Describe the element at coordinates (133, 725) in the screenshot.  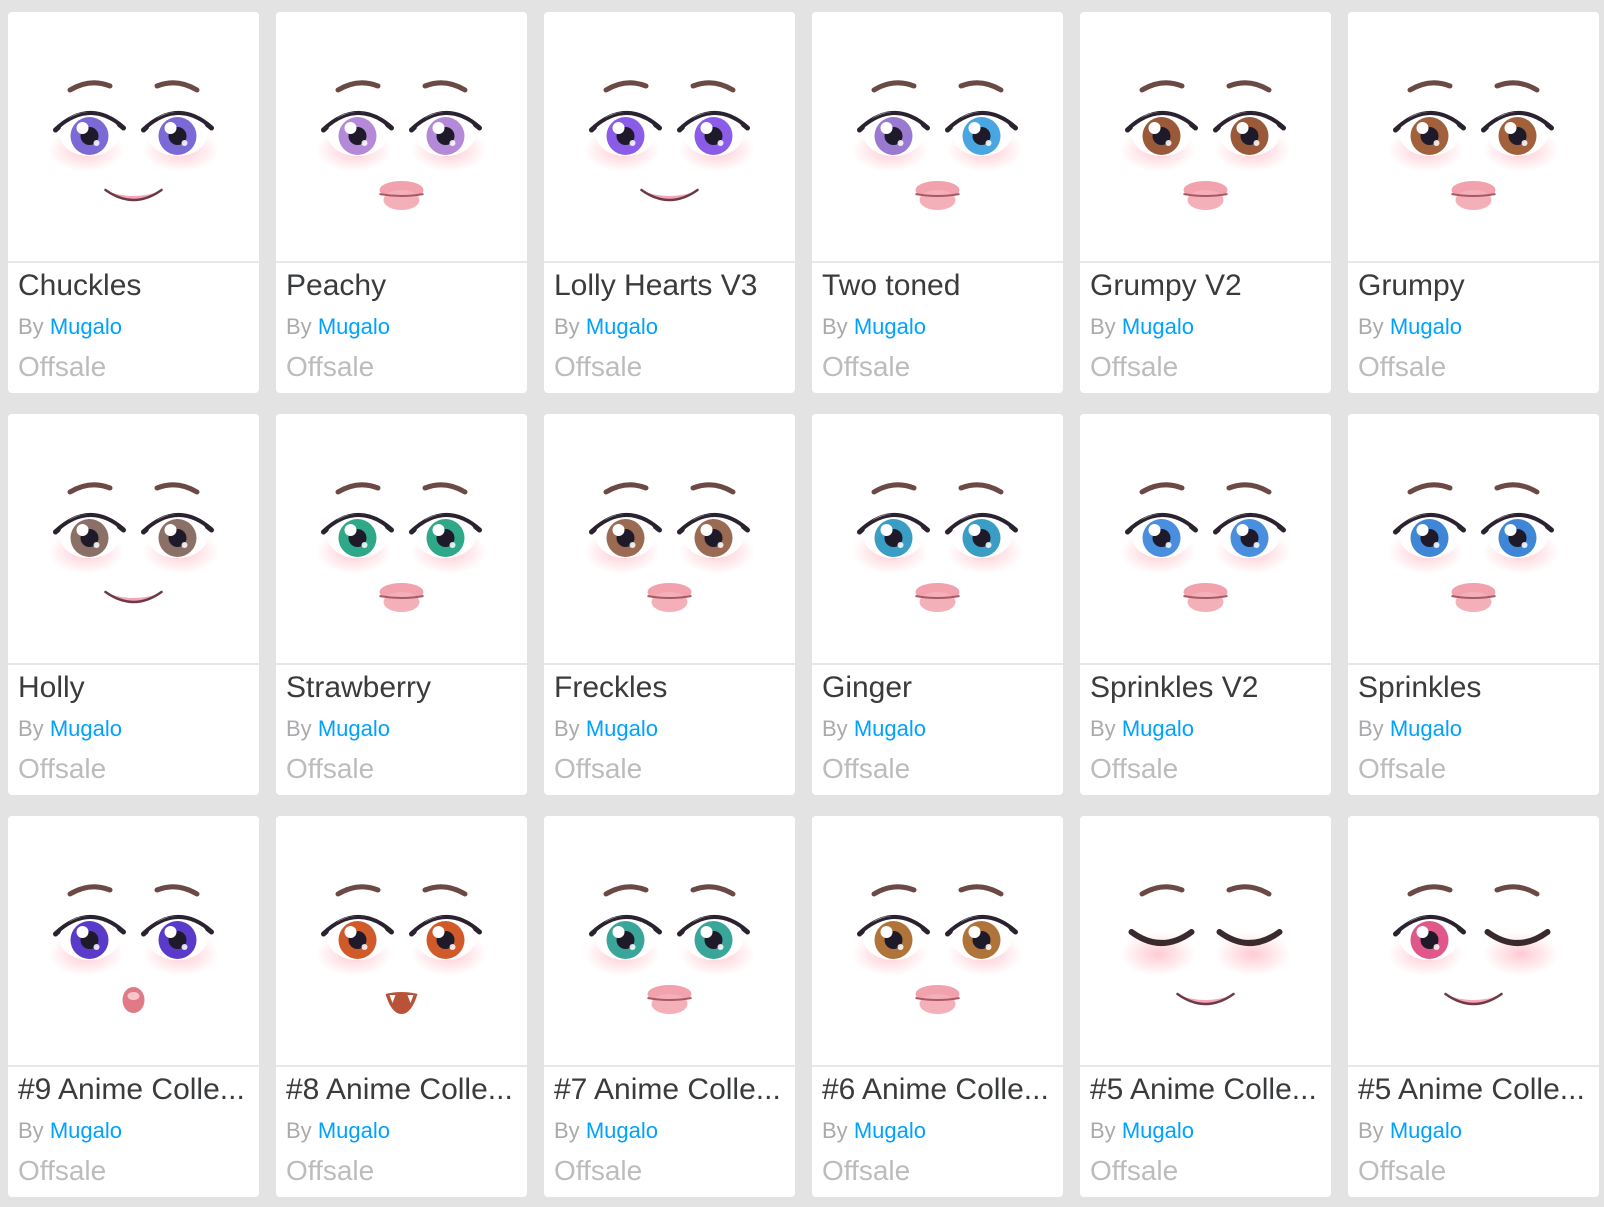
I see `item-info: Holly By Mugalo Offsale` at that location.